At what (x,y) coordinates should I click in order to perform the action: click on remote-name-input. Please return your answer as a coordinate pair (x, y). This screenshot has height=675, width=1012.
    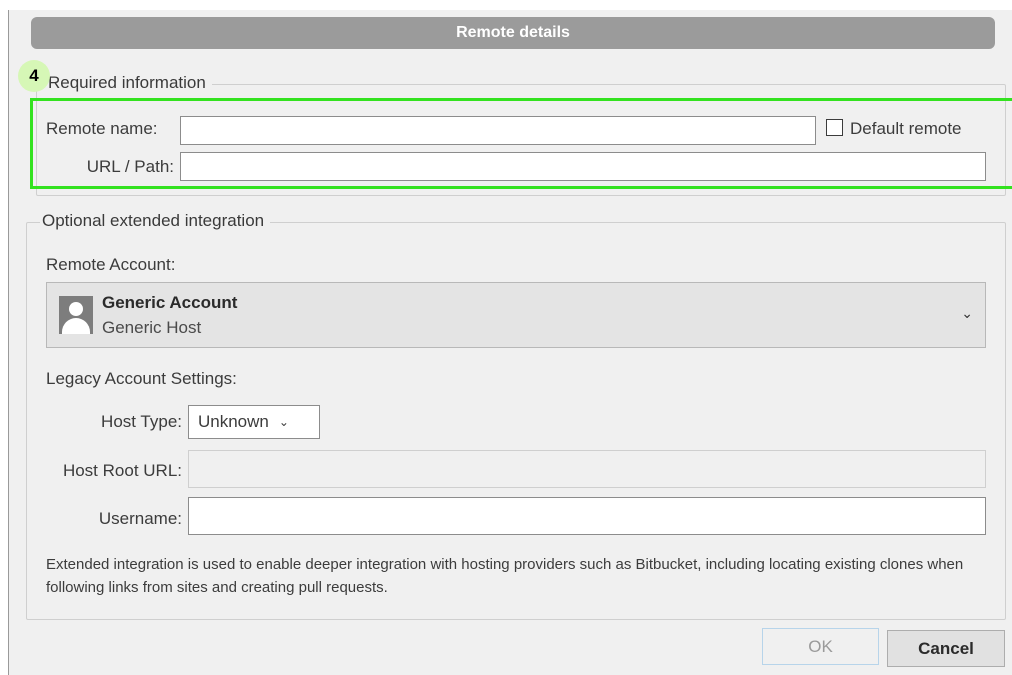
    Looking at the image, I should click on (498, 130).